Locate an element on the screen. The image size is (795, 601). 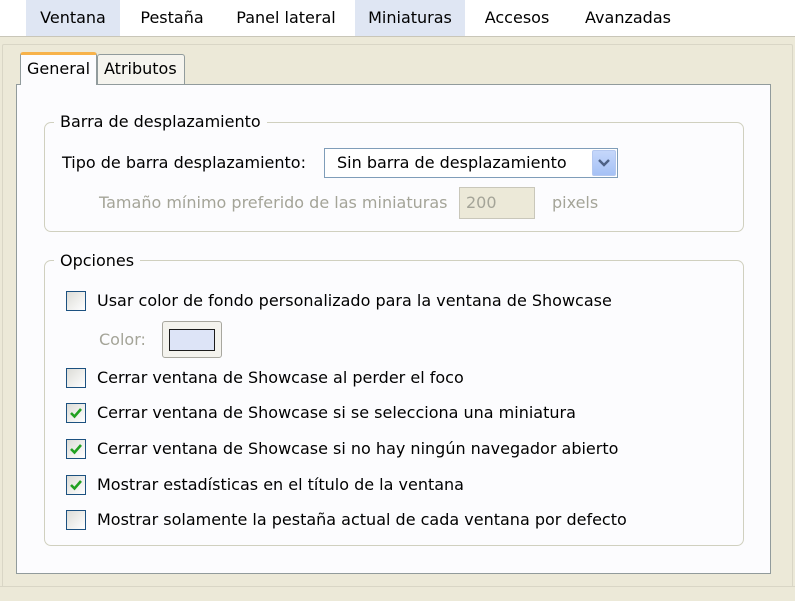
min-size-unit: pixels is located at coordinates (575, 202).